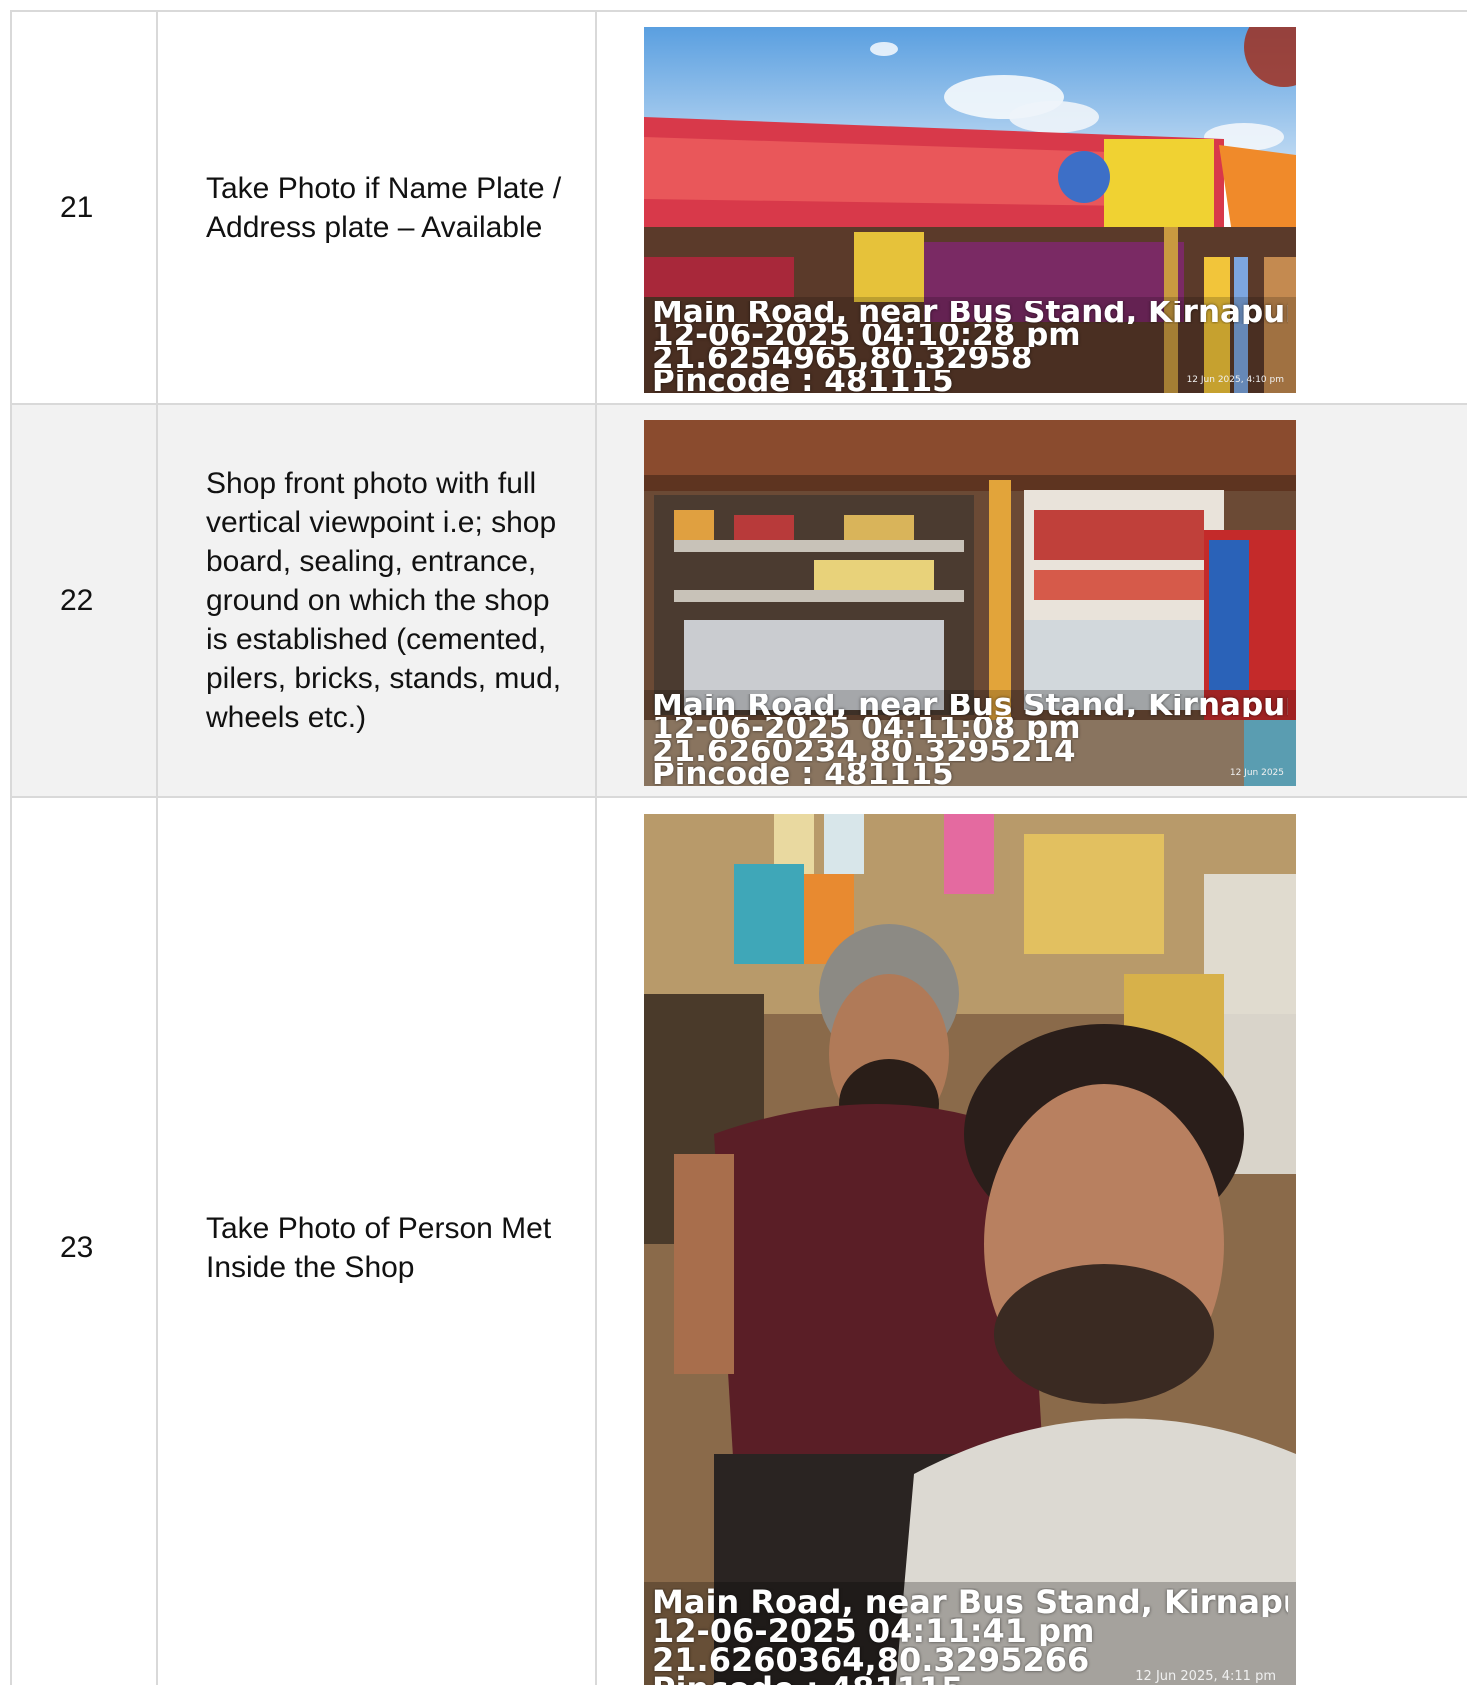 The width and height of the screenshot is (1467, 1685). I want to click on stamp-coordinates: 21.6254965,80.32958, so click(842, 358).